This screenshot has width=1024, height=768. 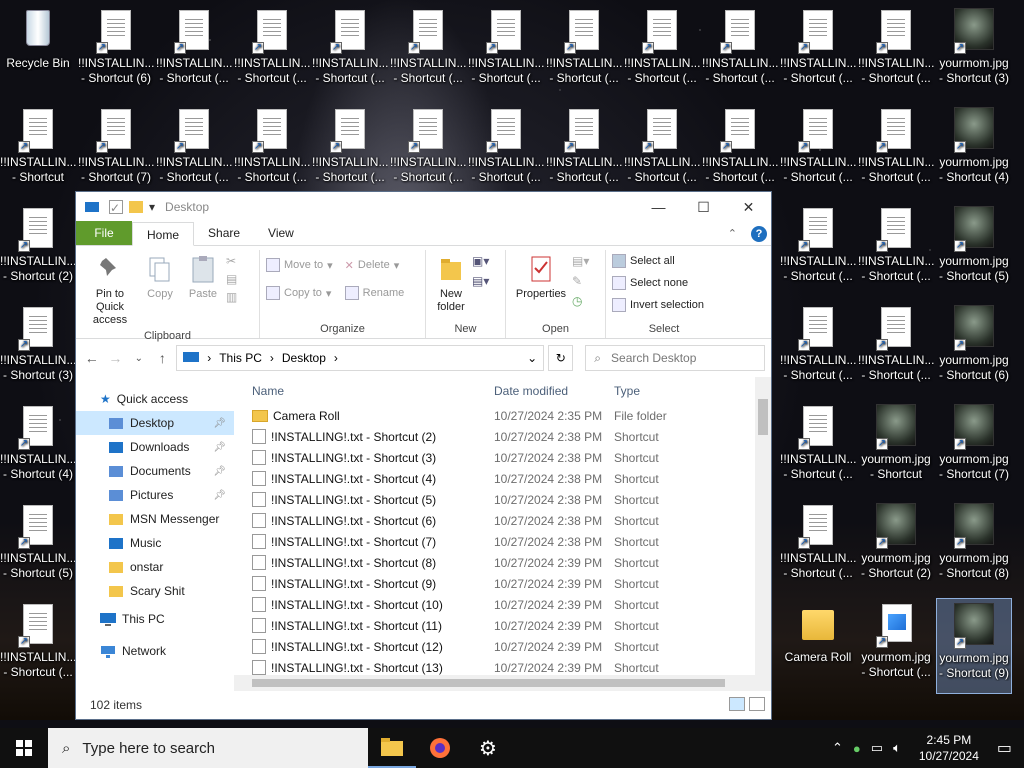 What do you see at coordinates (231, 261) in the screenshot?
I see `cut-icon: ✂` at bounding box center [231, 261].